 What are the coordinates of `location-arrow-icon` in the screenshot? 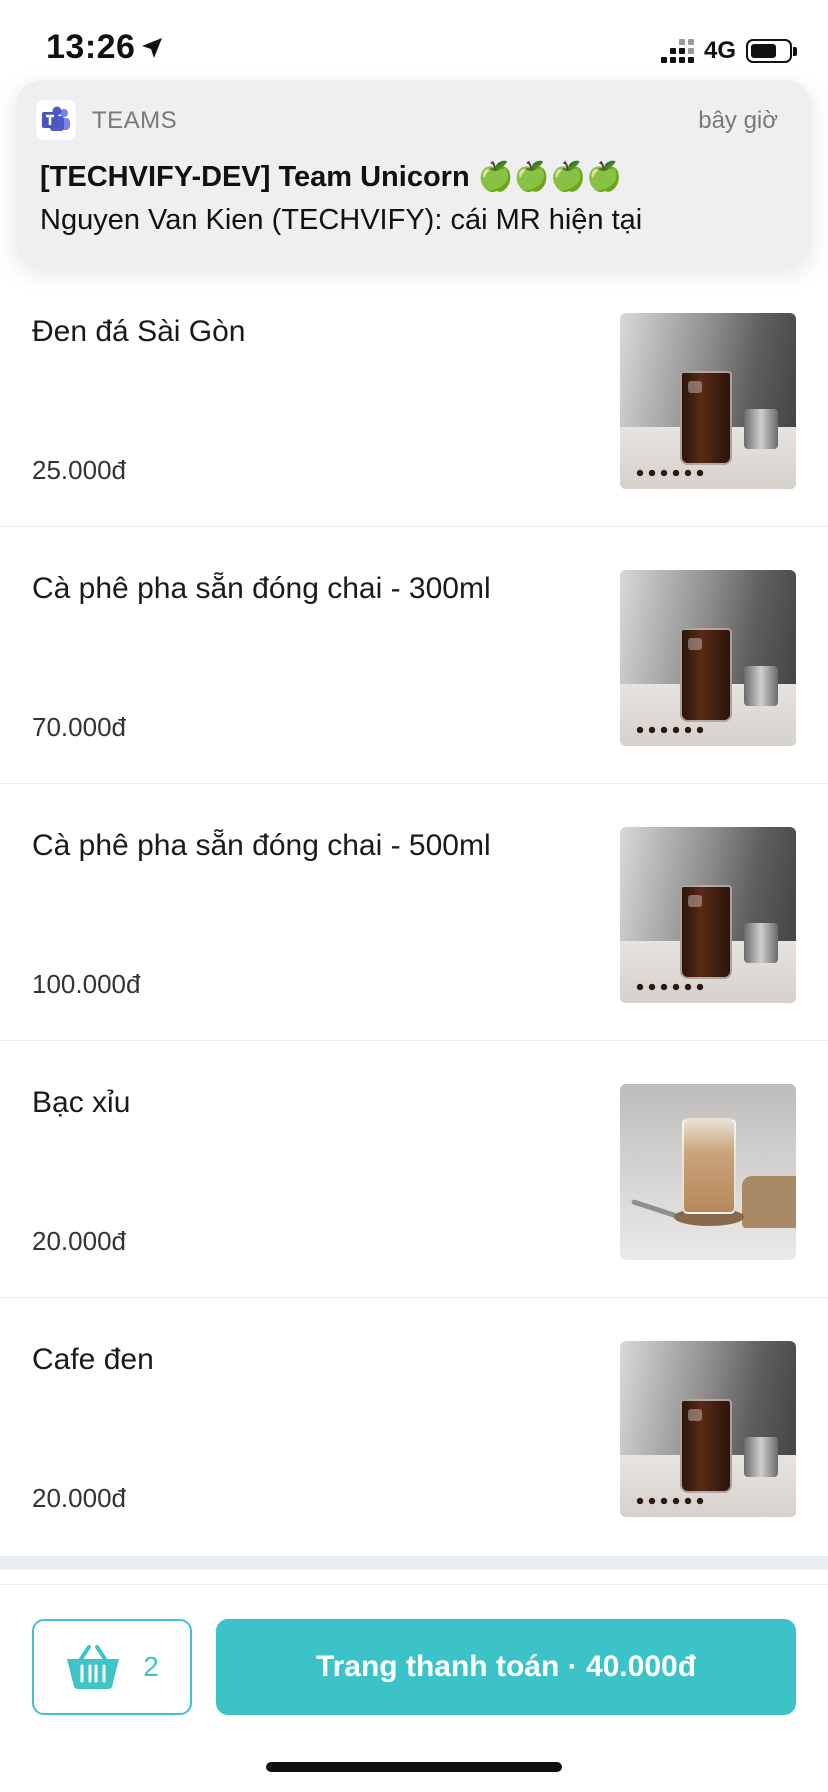 It's located at (152, 48).